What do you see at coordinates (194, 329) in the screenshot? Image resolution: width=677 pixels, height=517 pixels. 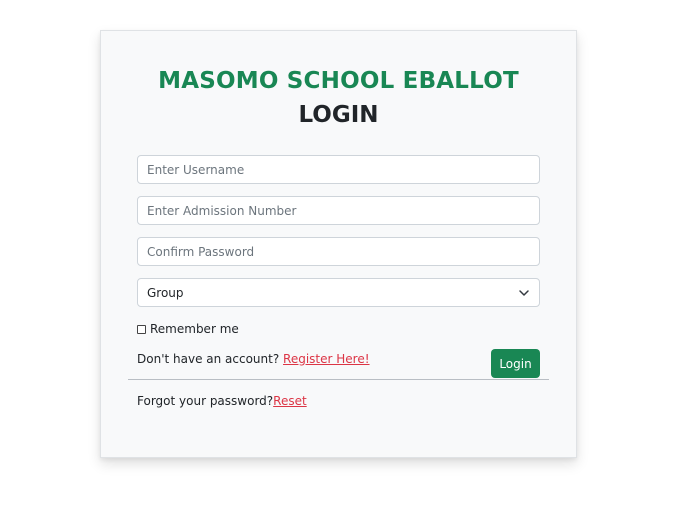 I see `remember-me-label: Remember me` at bounding box center [194, 329].